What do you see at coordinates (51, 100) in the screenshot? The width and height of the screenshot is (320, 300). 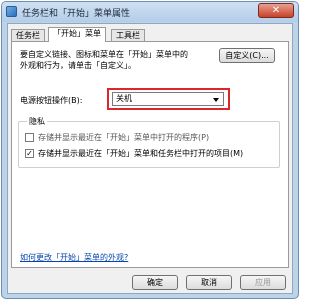 I see `power-button-label: 电源按钮操作(B):` at bounding box center [51, 100].